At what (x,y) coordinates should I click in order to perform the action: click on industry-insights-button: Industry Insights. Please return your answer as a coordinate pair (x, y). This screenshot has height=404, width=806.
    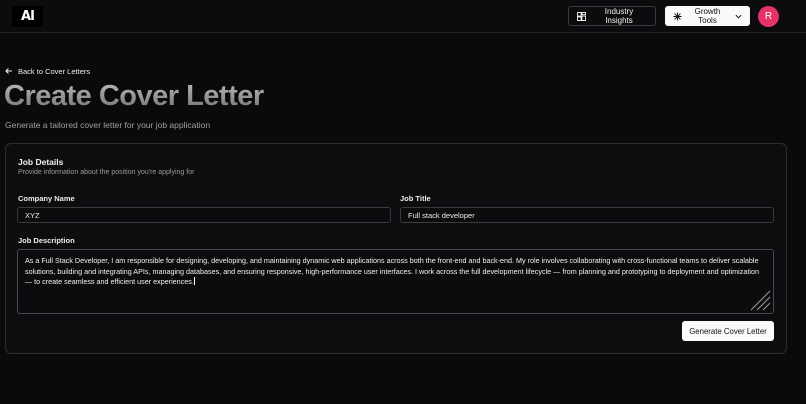
    Looking at the image, I should click on (612, 16).